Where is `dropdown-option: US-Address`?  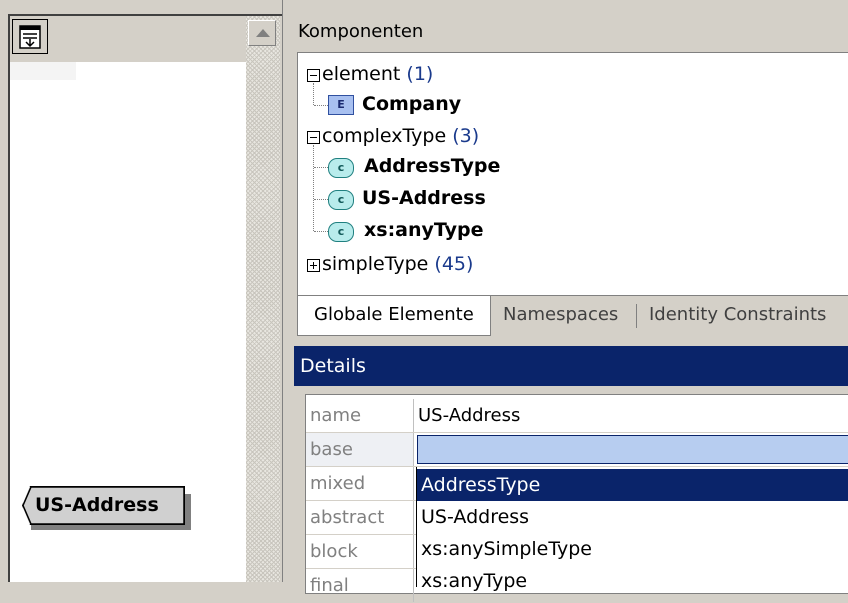 dropdown-option: US-Address is located at coordinates (632, 517).